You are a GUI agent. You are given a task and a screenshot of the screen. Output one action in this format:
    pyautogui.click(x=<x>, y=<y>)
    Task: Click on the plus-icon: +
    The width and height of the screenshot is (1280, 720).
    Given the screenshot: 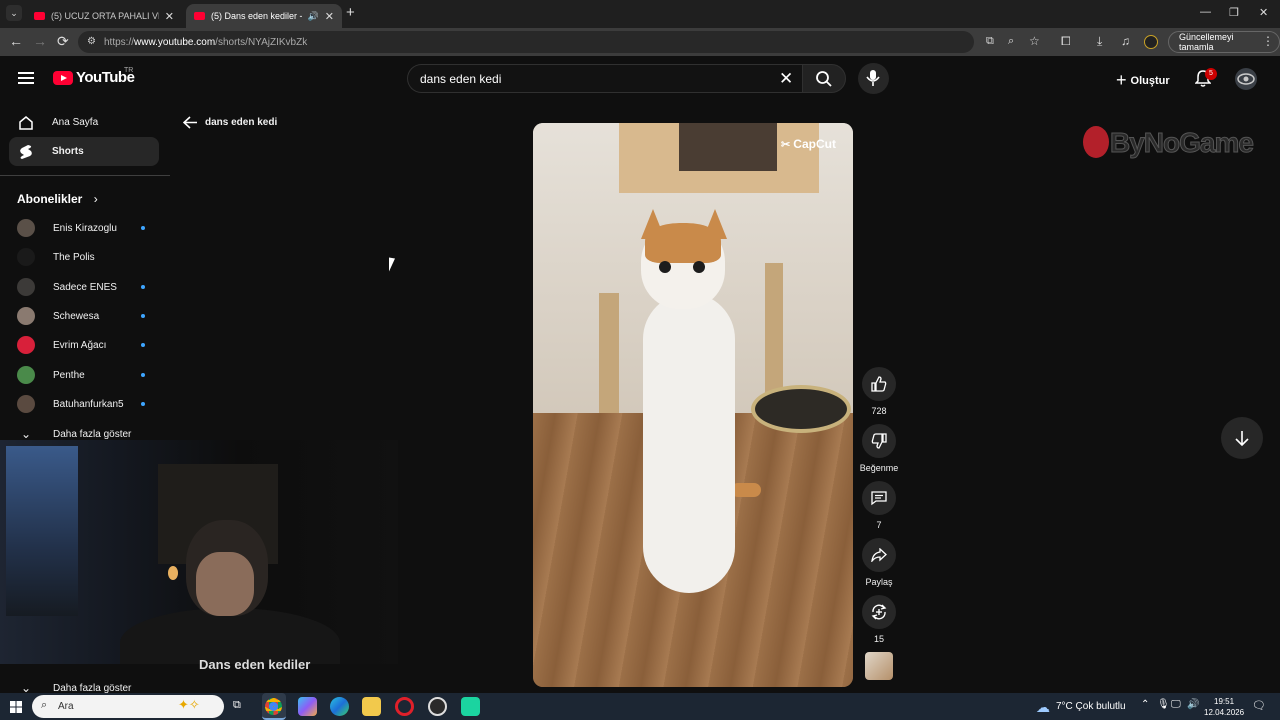 What is the action you would take?
    pyautogui.click(x=1121, y=80)
    